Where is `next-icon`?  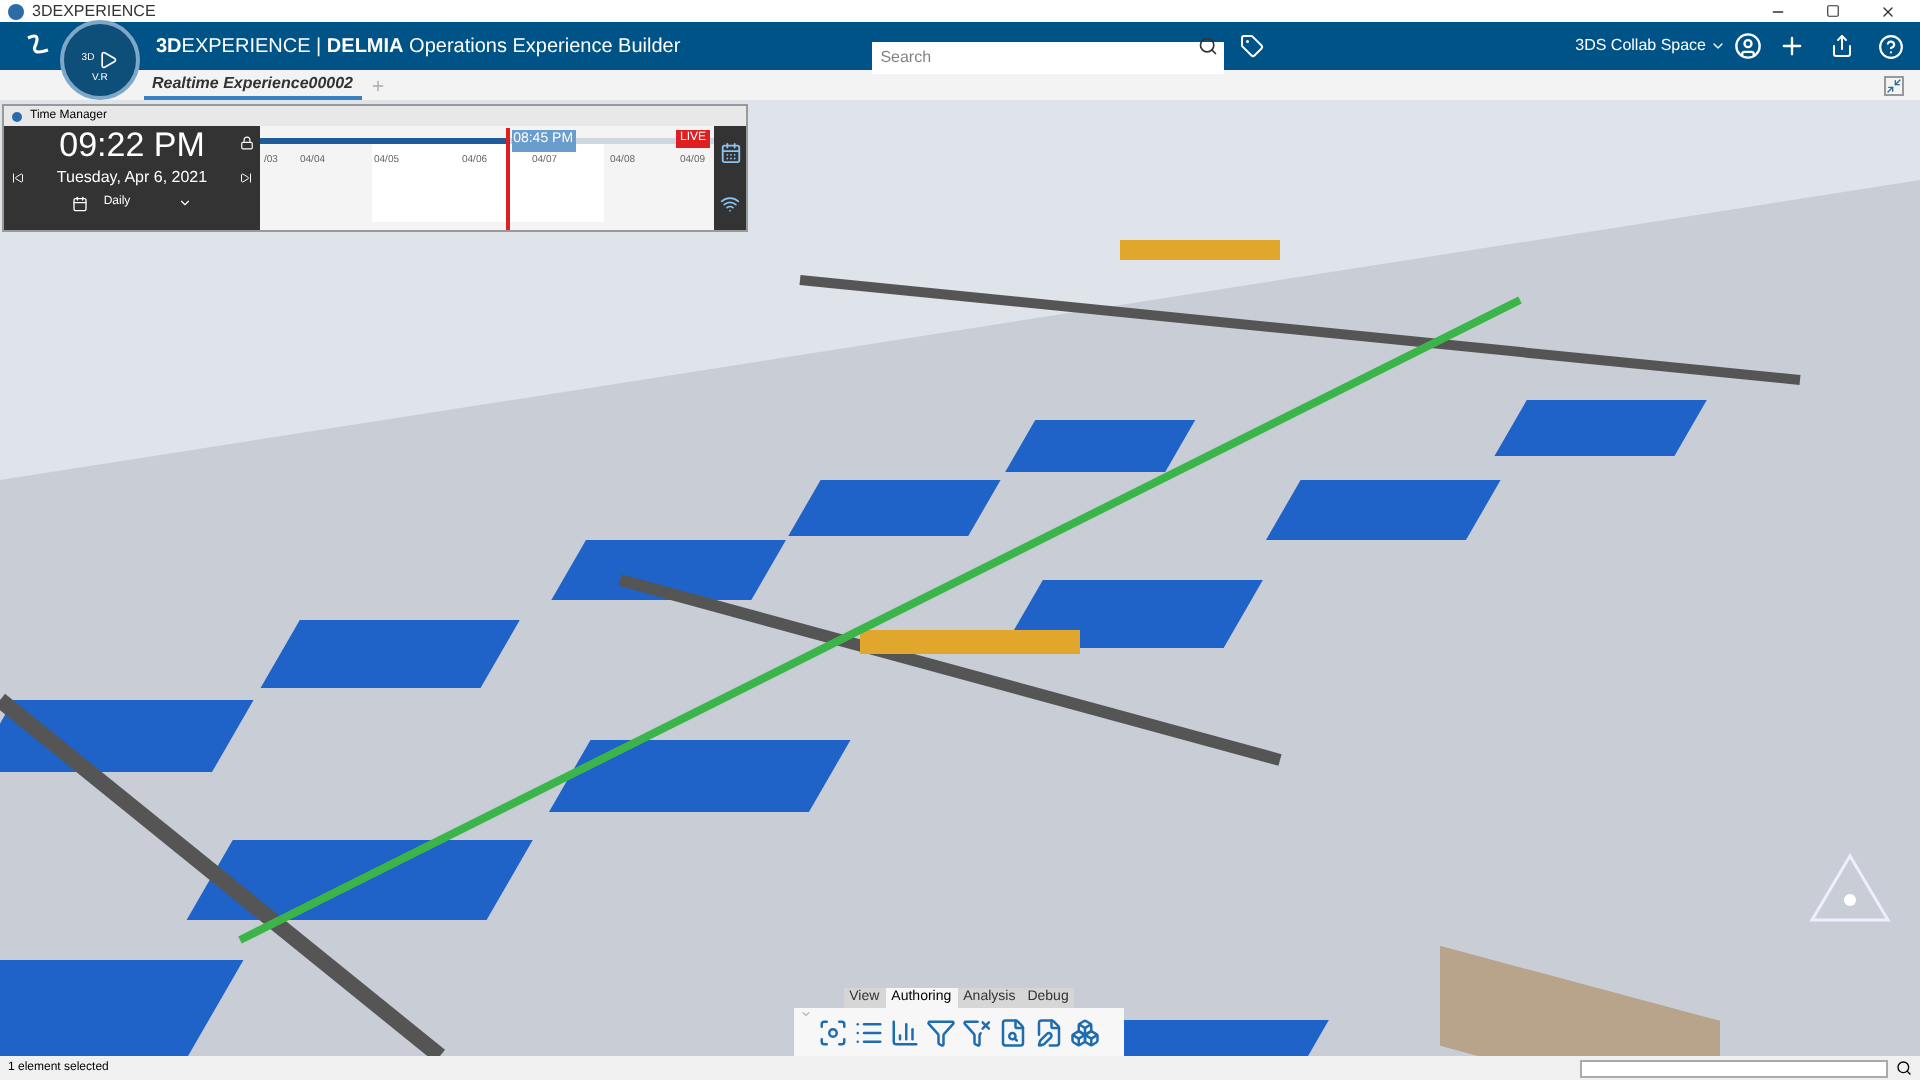
next-icon is located at coordinates (245, 178).